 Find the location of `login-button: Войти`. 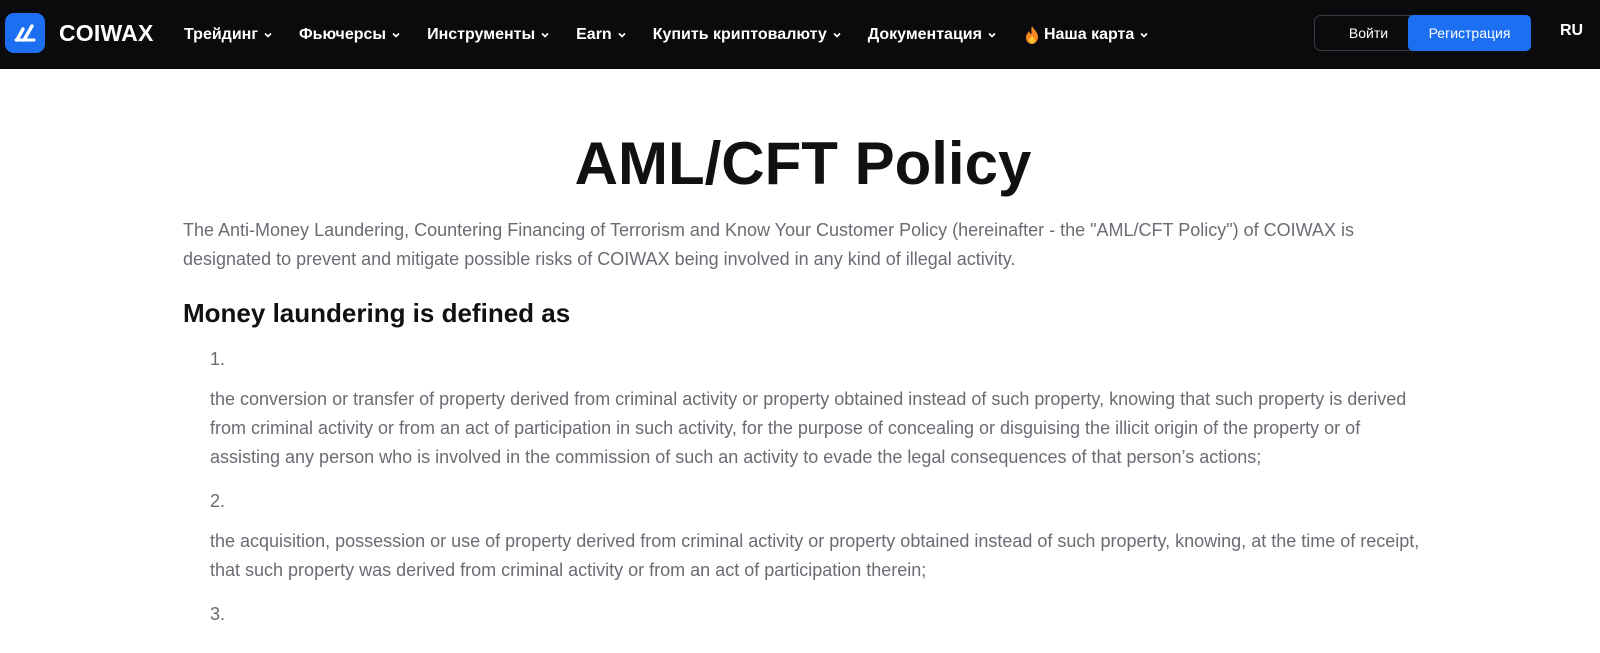

login-button: Войти is located at coordinates (1368, 33).